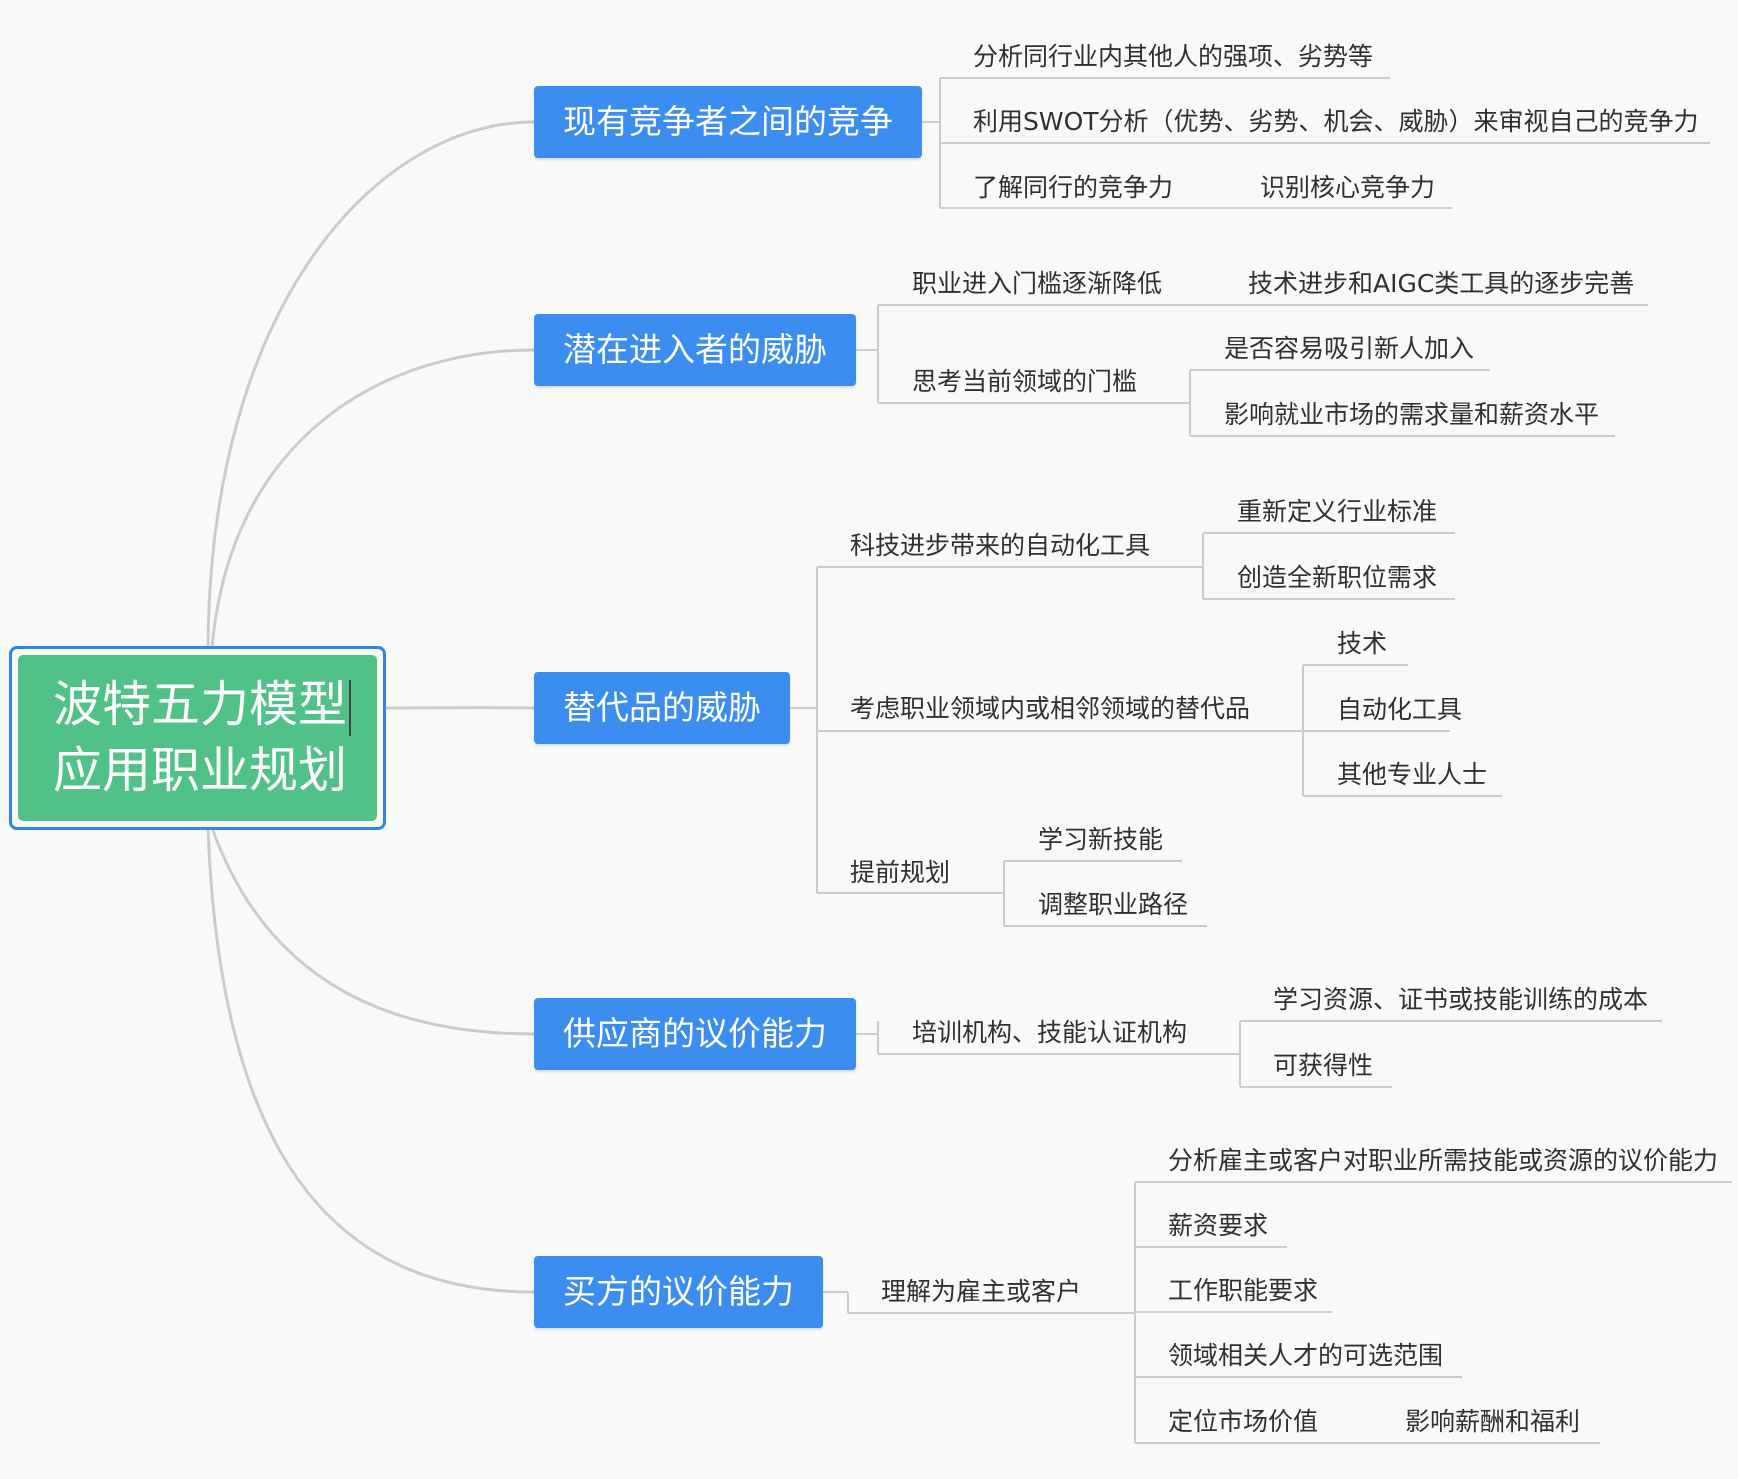 The height and width of the screenshot is (1479, 1738). What do you see at coordinates (1460, 1000) in the screenshot?
I see `subtopic-training-cost: 学习资源、证书或技能训练的成本` at bounding box center [1460, 1000].